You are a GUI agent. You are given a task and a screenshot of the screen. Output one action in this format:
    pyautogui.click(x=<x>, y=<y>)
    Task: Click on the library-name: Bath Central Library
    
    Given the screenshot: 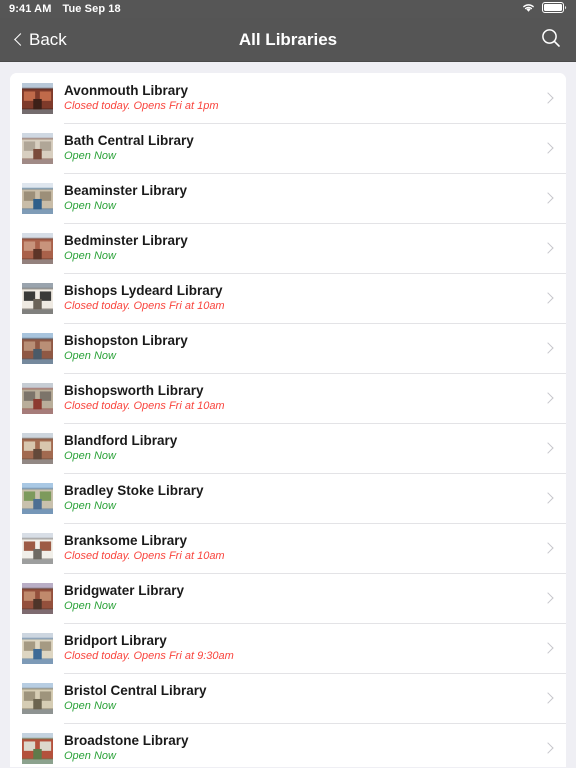 What is the action you would take?
    pyautogui.click(x=129, y=141)
    